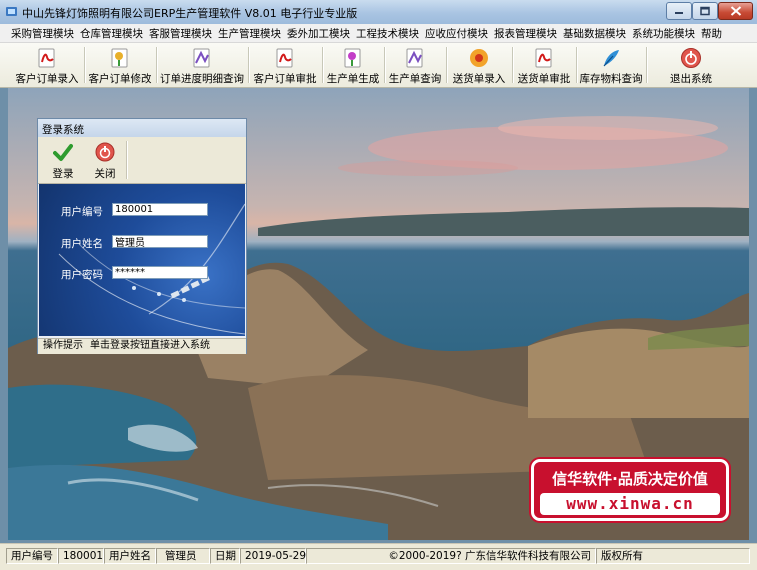 The image size is (757, 570). I want to click on minimize-icon, so click(679, 13).